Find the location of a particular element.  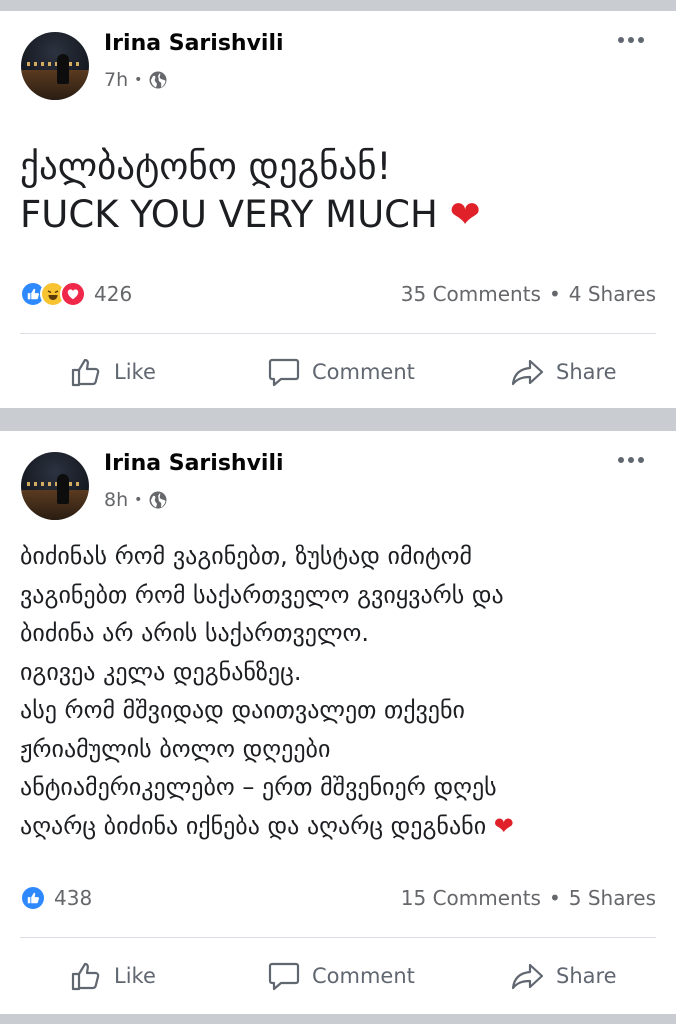

love-reaction-icon is located at coordinates (73, 294).